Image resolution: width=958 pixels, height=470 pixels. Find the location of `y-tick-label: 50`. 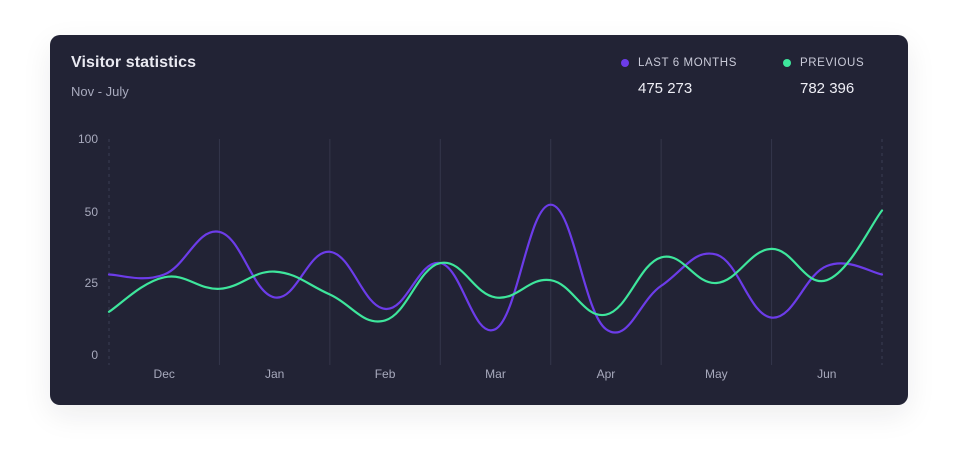

y-tick-label: 50 is located at coordinates (92, 212).